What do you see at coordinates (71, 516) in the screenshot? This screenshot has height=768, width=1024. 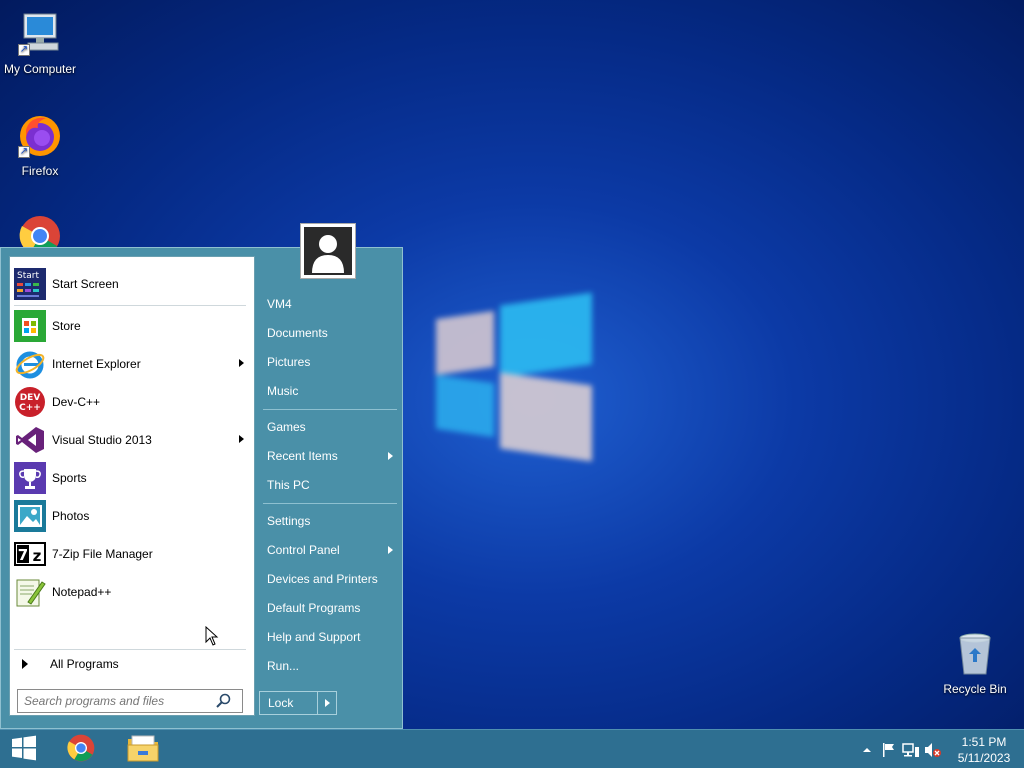 I see `program-label: Photos` at bounding box center [71, 516].